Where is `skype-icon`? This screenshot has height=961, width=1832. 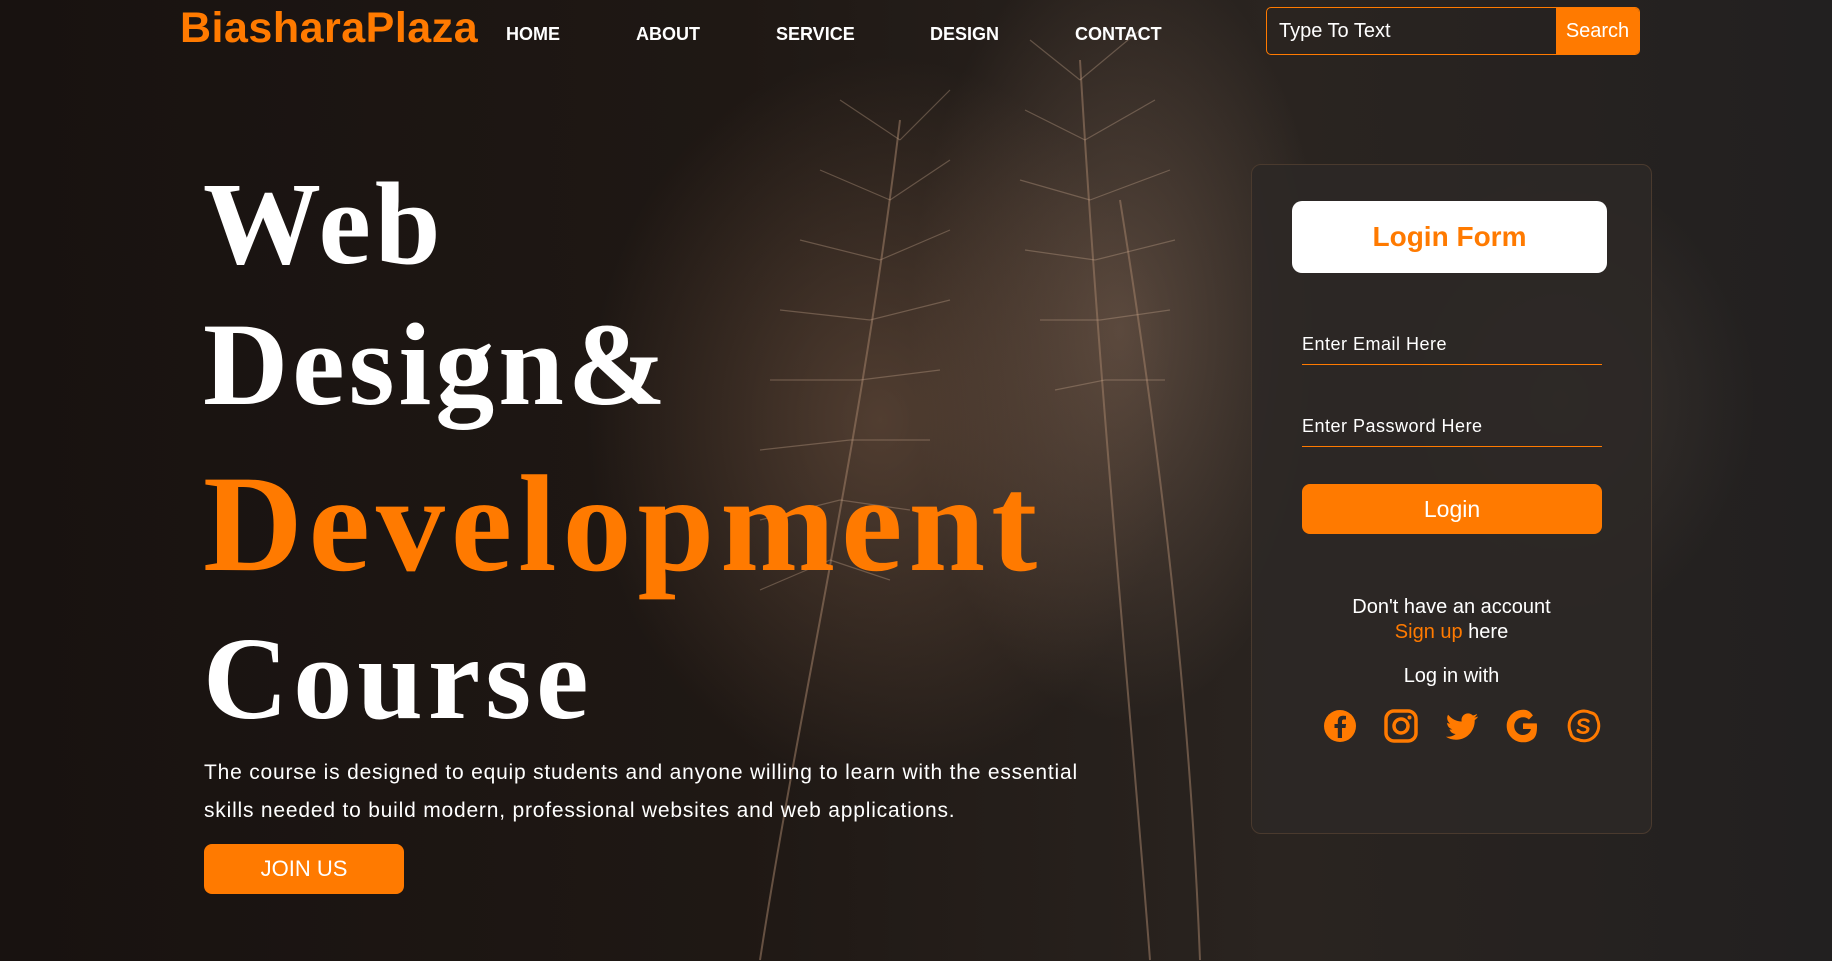
skype-icon is located at coordinates (1584, 726).